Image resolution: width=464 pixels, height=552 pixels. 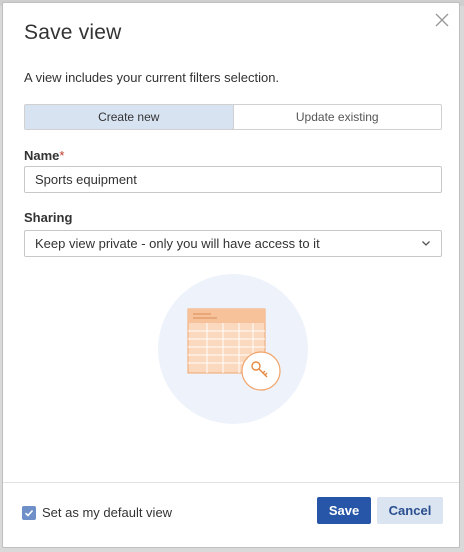 I want to click on default-view-checkbox: Set as my default view, so click(x=97, y=512).